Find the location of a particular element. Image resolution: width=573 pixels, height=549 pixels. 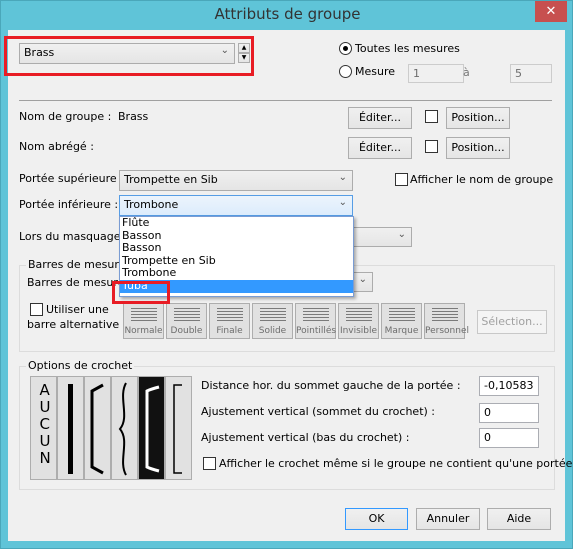

barline-label: Double is located at coordinates (186, 331).